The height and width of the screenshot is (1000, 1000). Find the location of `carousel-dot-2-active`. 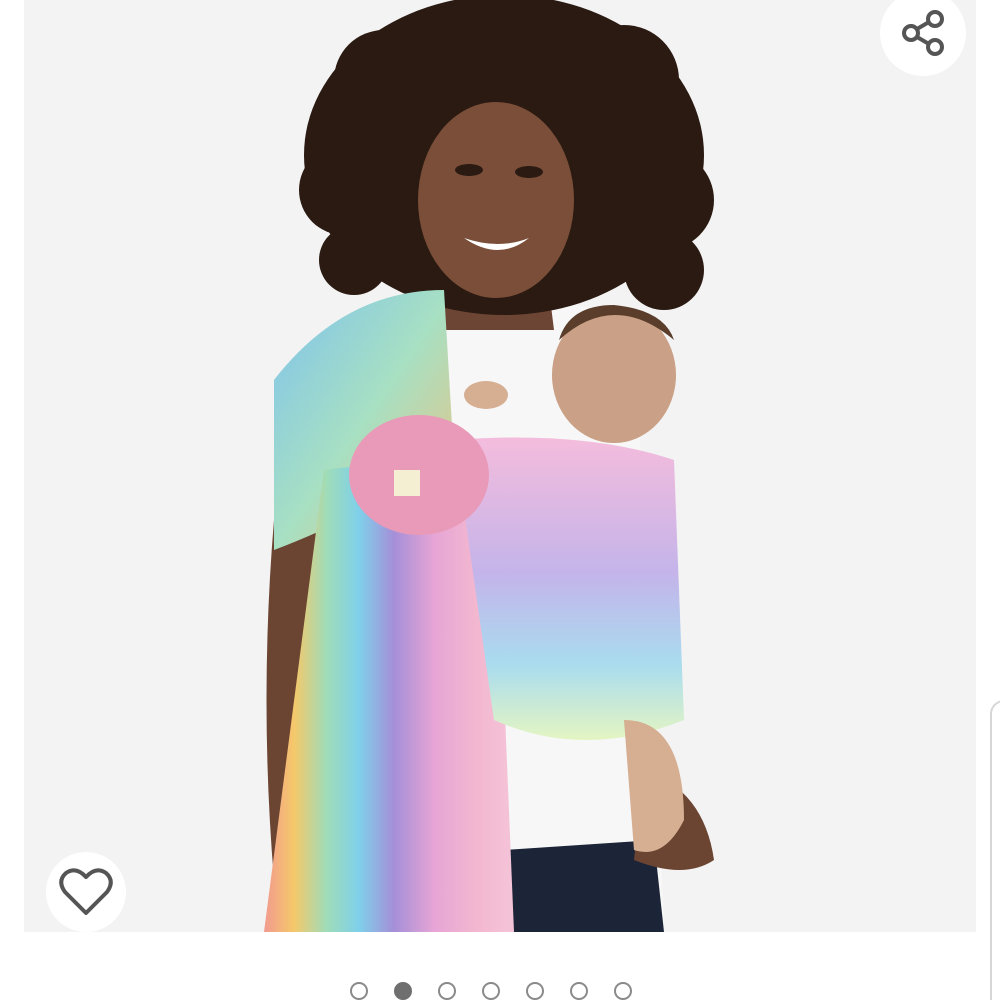

carousel-dot-2-active is located at coordinates (403, 991).